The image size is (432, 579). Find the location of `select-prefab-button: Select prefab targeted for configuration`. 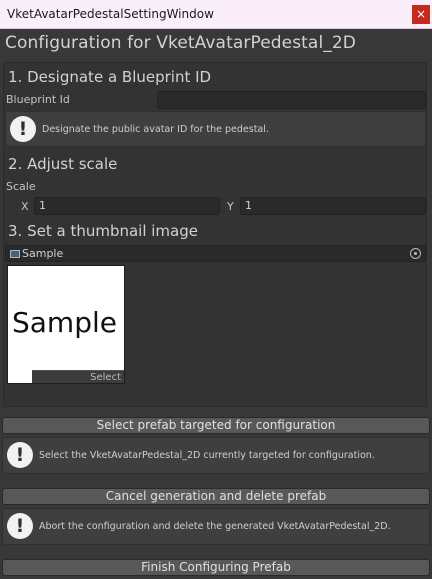

select-prefab-button: Select prefab targeted for configuration is located at coordinates (216, 425).